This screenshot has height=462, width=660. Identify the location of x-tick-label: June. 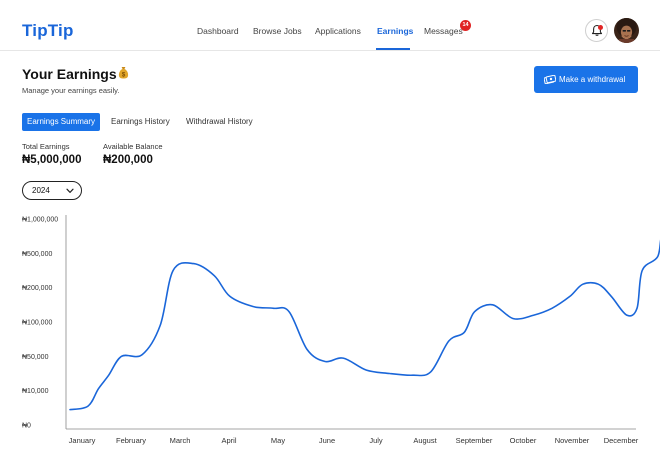
(327, 440).